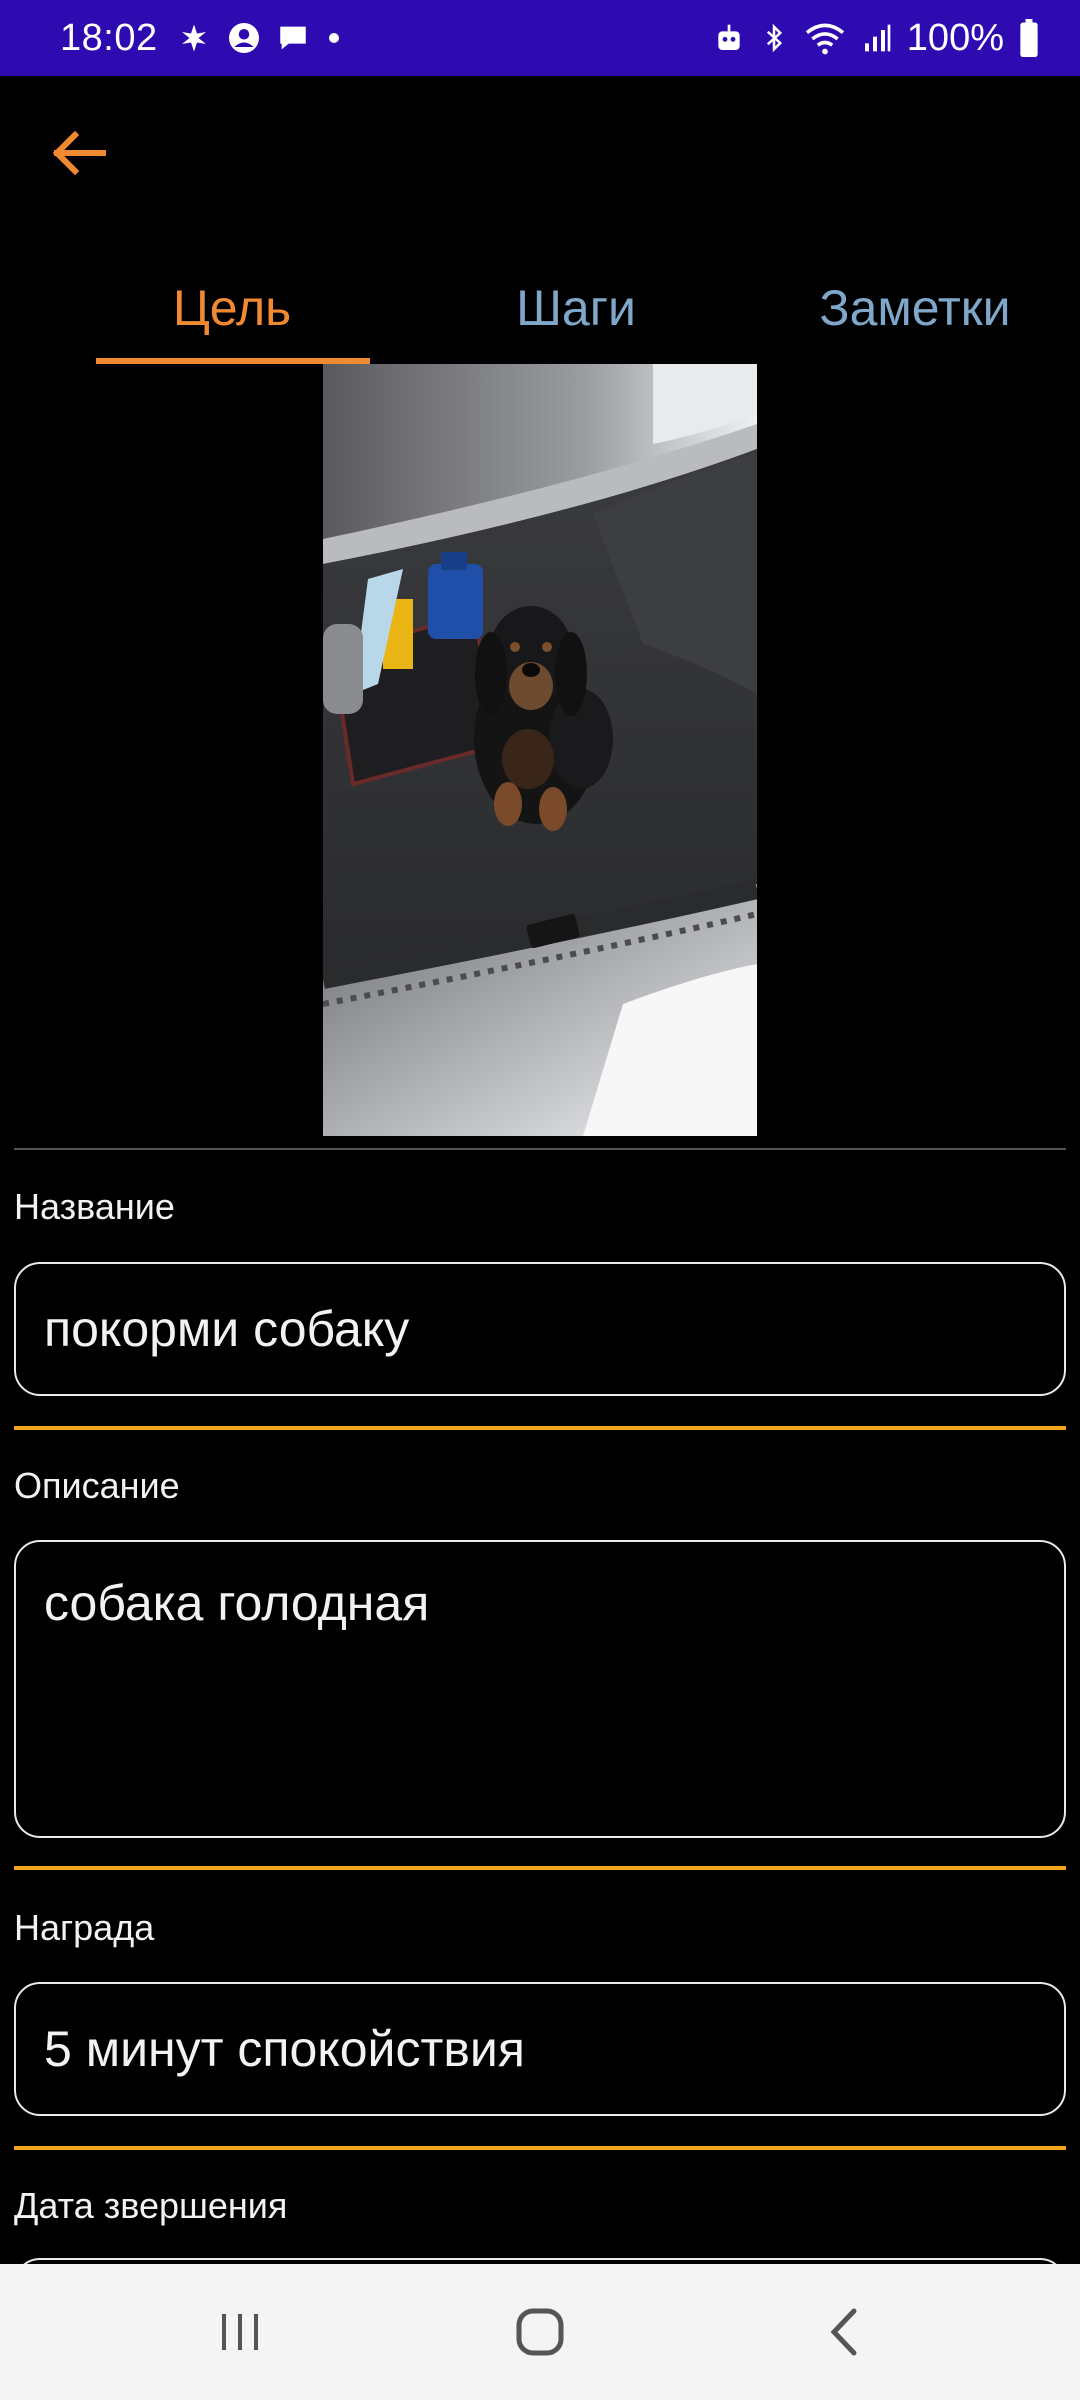 The image size is (1080, 2400). I want to click on dot-icon, so click(334, 38).